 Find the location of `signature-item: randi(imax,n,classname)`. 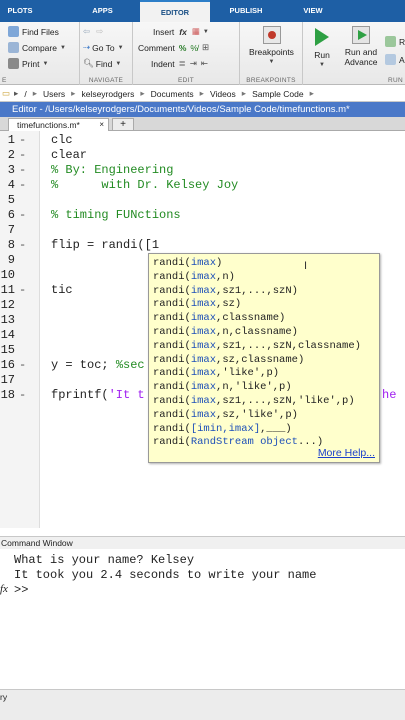

signature-item: randi(imax,n,classname) is located at coordinates (225, 333).